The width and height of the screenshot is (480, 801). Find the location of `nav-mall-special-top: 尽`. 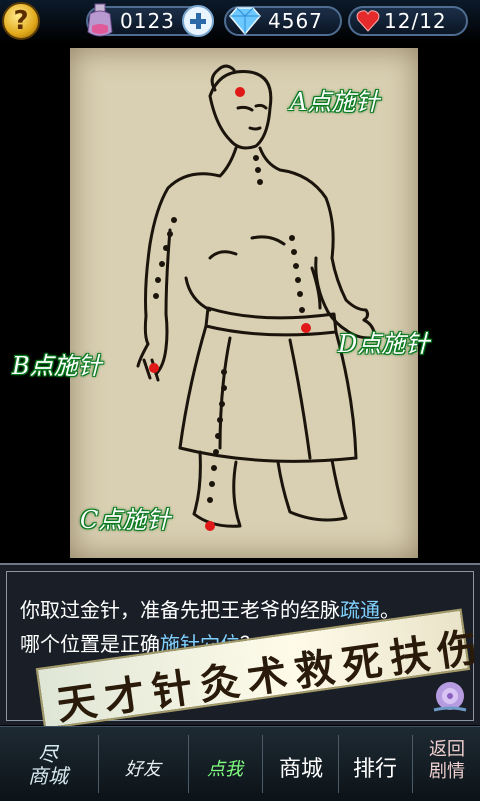

nav-mall-special-top: 尽 is located at coordinates (48, 754).